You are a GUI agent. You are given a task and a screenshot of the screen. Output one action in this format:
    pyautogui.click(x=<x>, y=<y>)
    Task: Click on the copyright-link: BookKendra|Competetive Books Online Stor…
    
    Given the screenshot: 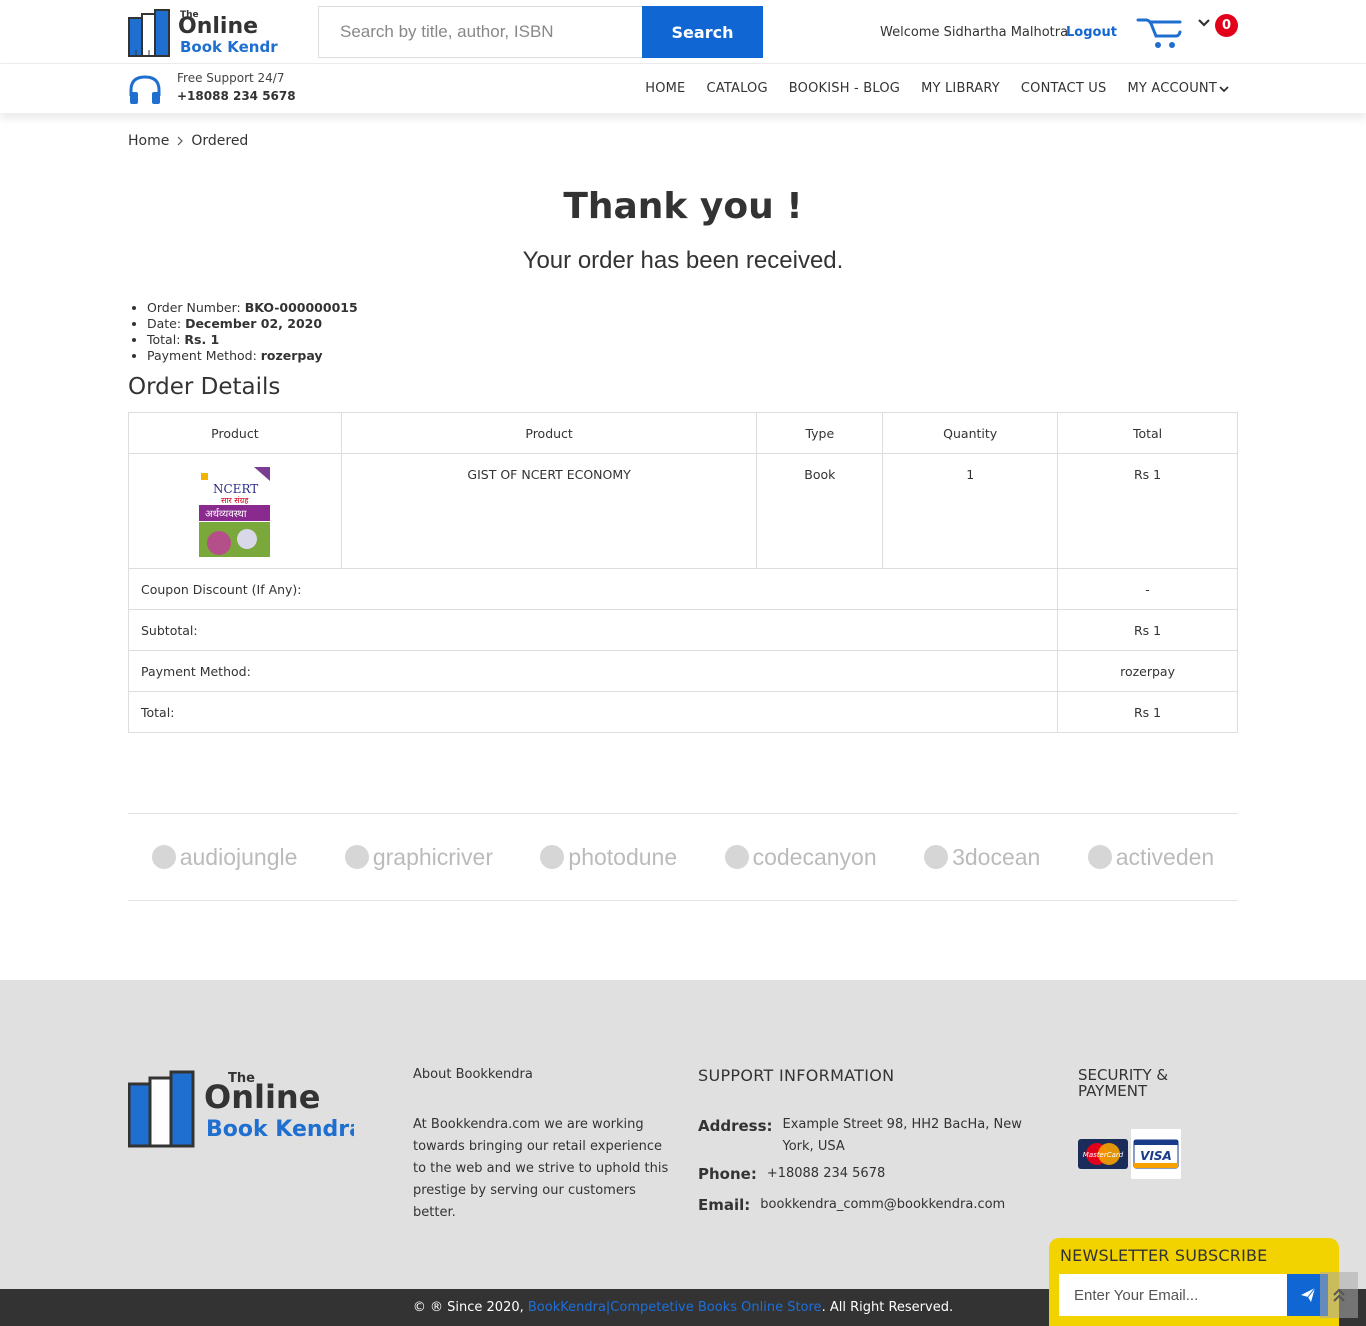 What is the action you would take?
    pyautogui.click(x=675, y=1307)
    